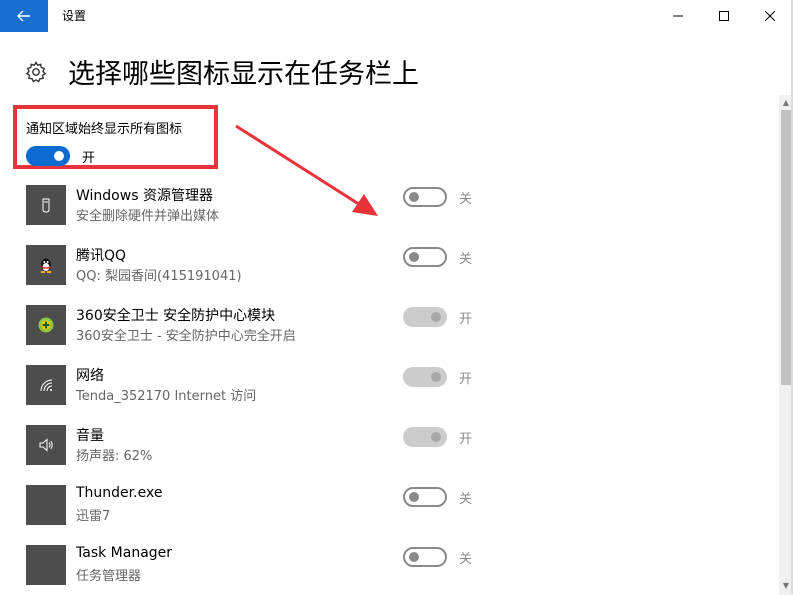  I want to click on window-title: 设置, so click(74, 16).